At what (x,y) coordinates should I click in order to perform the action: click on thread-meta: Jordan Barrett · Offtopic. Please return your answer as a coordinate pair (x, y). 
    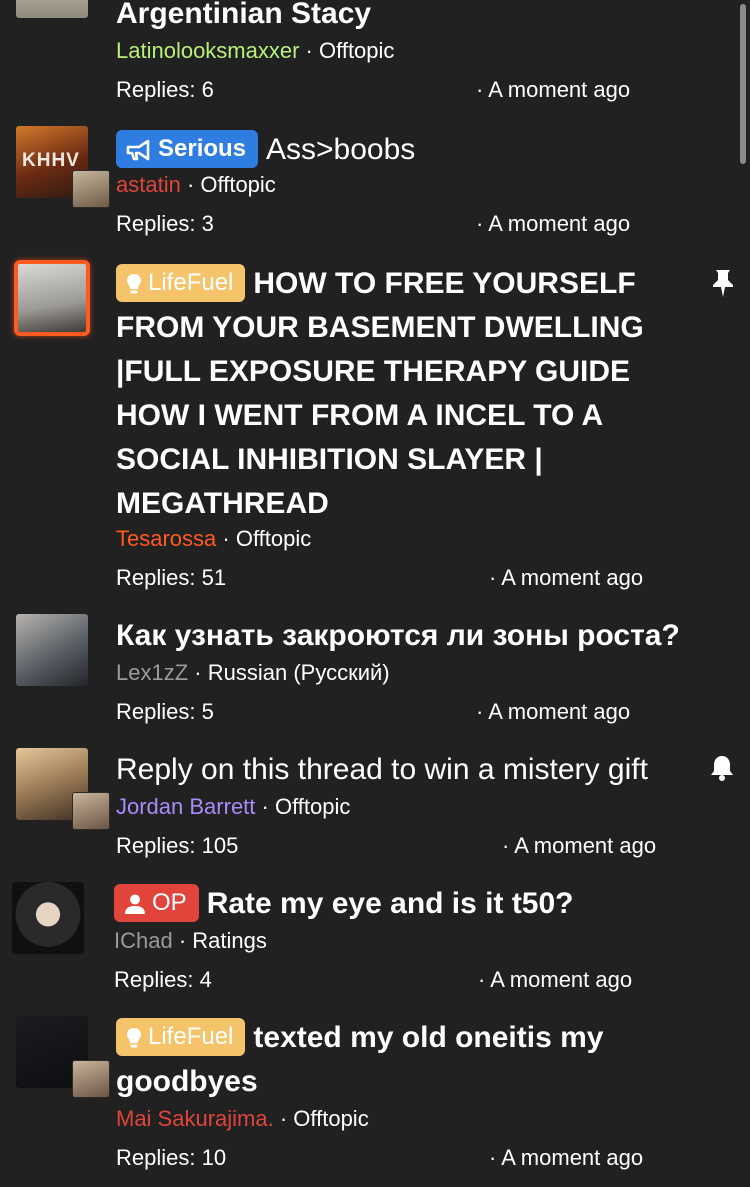
    Looking at the image, I should click on (233, 806).